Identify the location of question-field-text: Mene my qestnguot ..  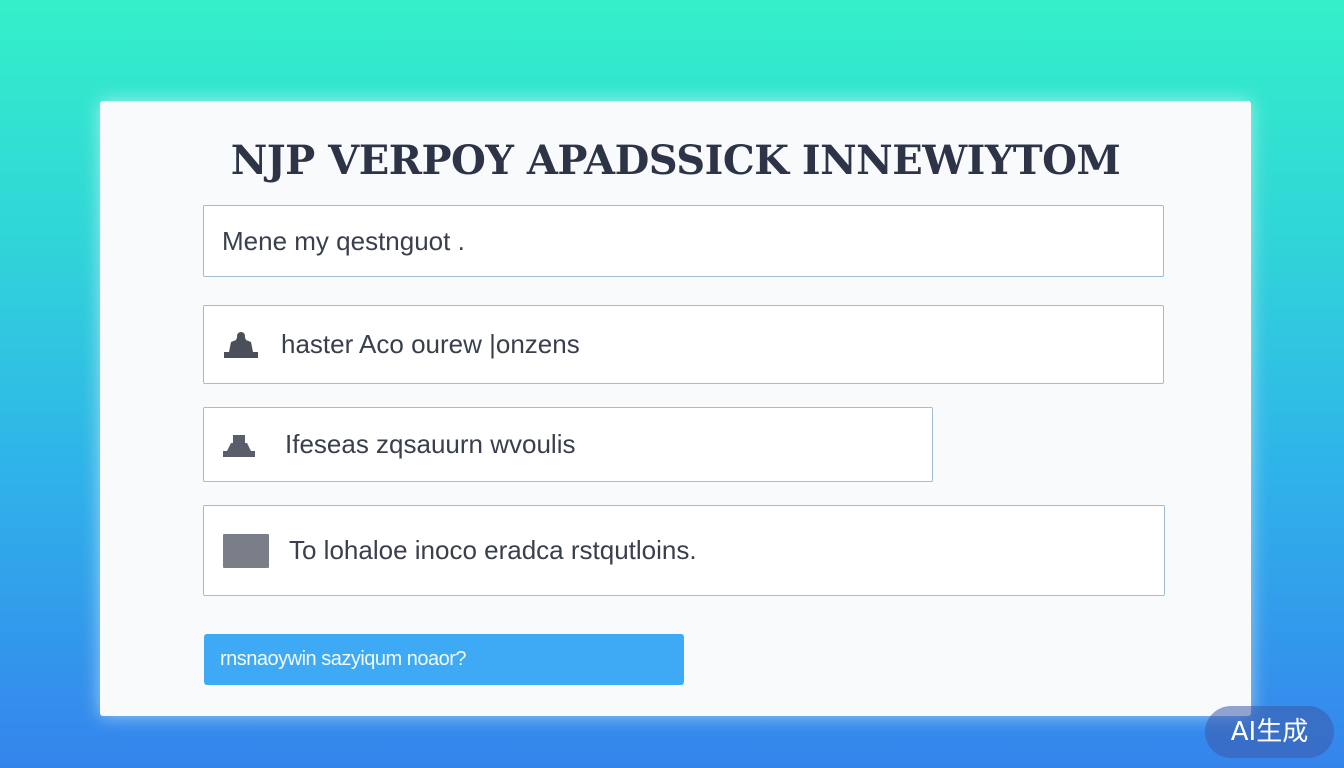
(343, 240).